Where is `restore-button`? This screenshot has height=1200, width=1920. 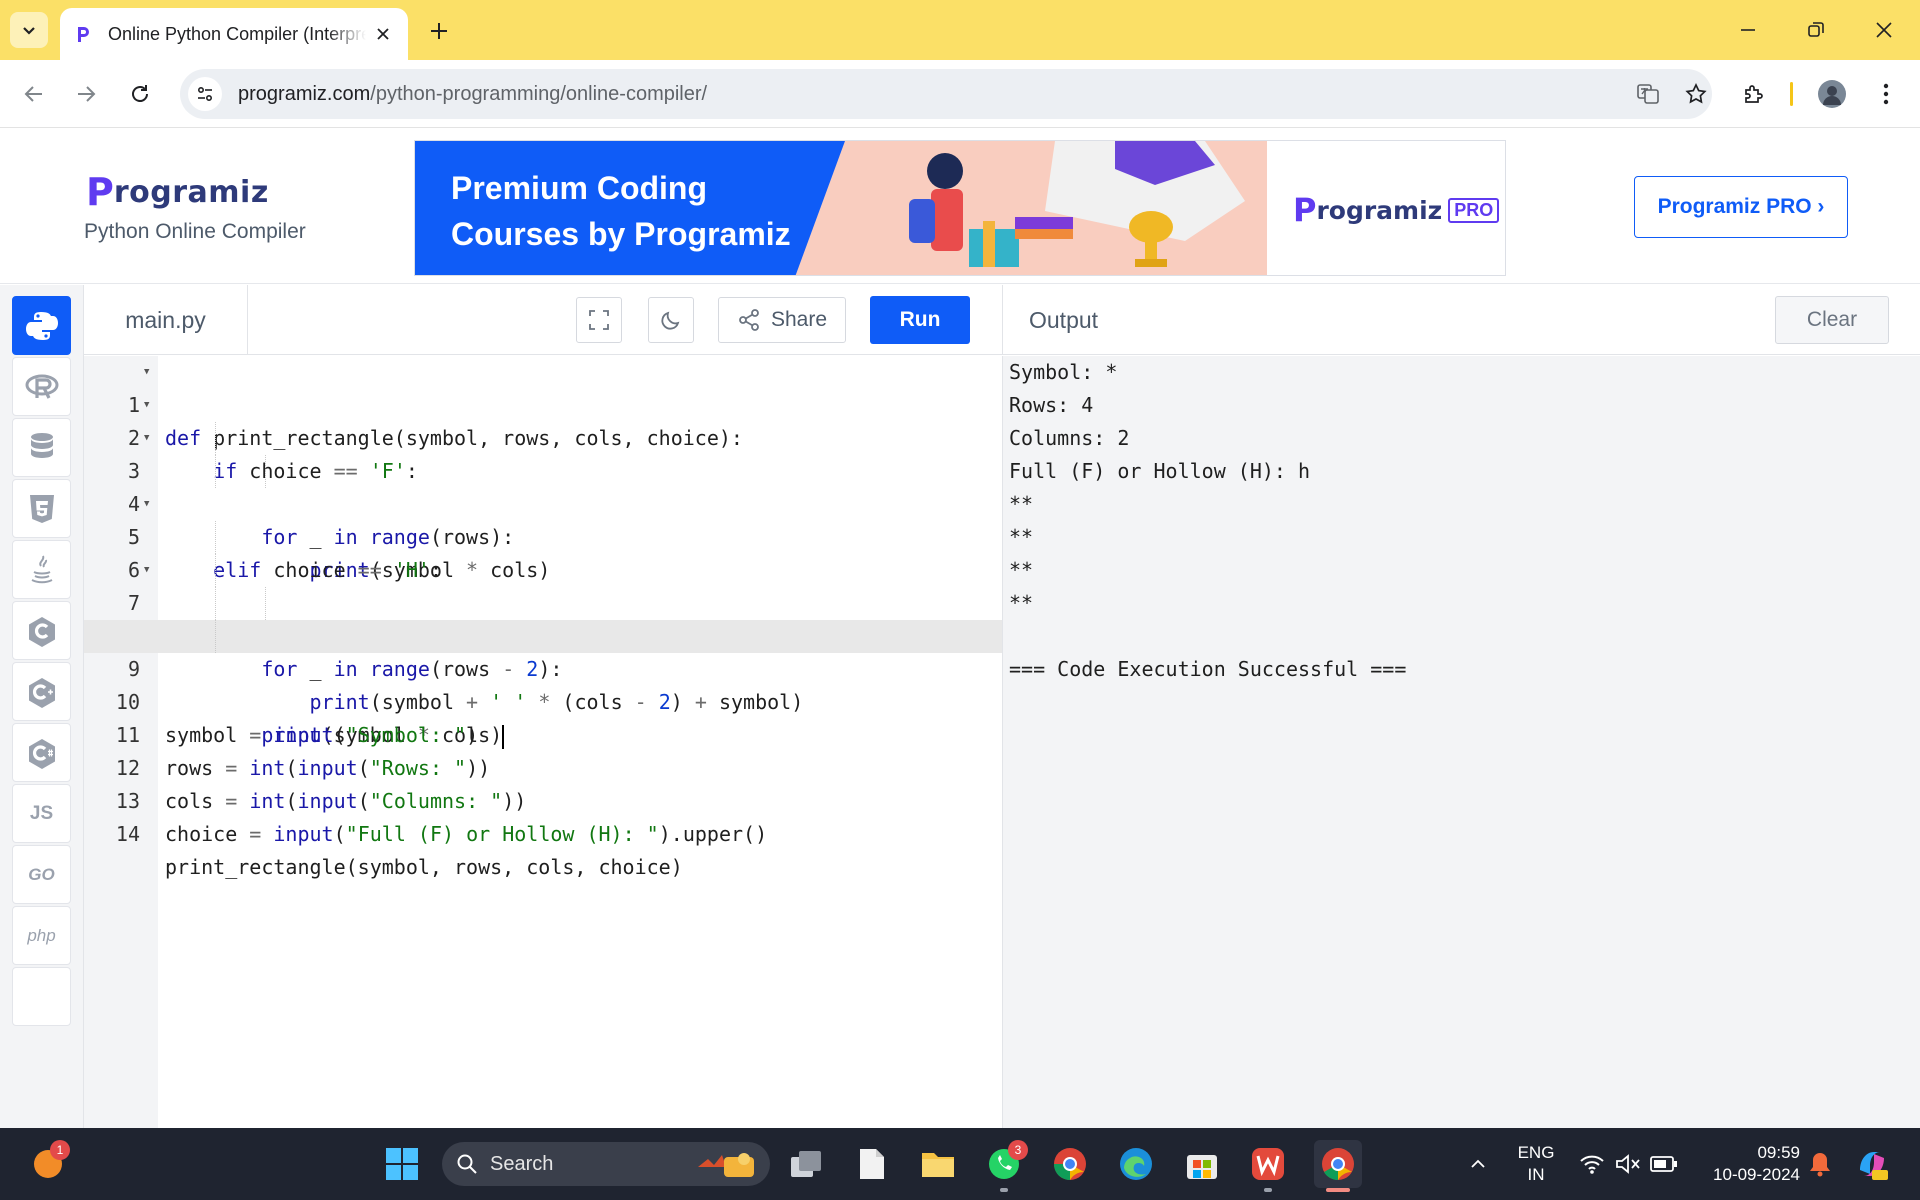 restore-button is located at coordinates (1816, 30).